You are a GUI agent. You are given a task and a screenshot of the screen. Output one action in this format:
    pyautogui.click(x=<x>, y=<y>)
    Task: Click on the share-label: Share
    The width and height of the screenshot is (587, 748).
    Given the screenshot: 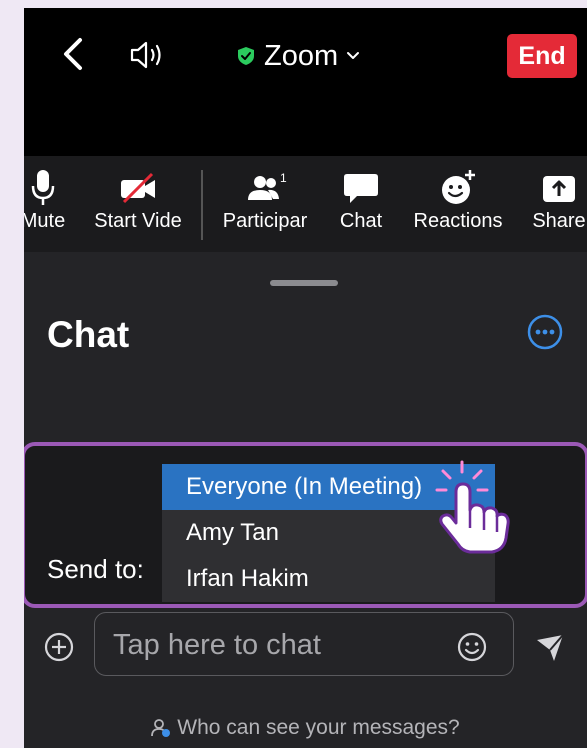 What is the action you would take?
    pyautogui.click(x=559, y=221)
    